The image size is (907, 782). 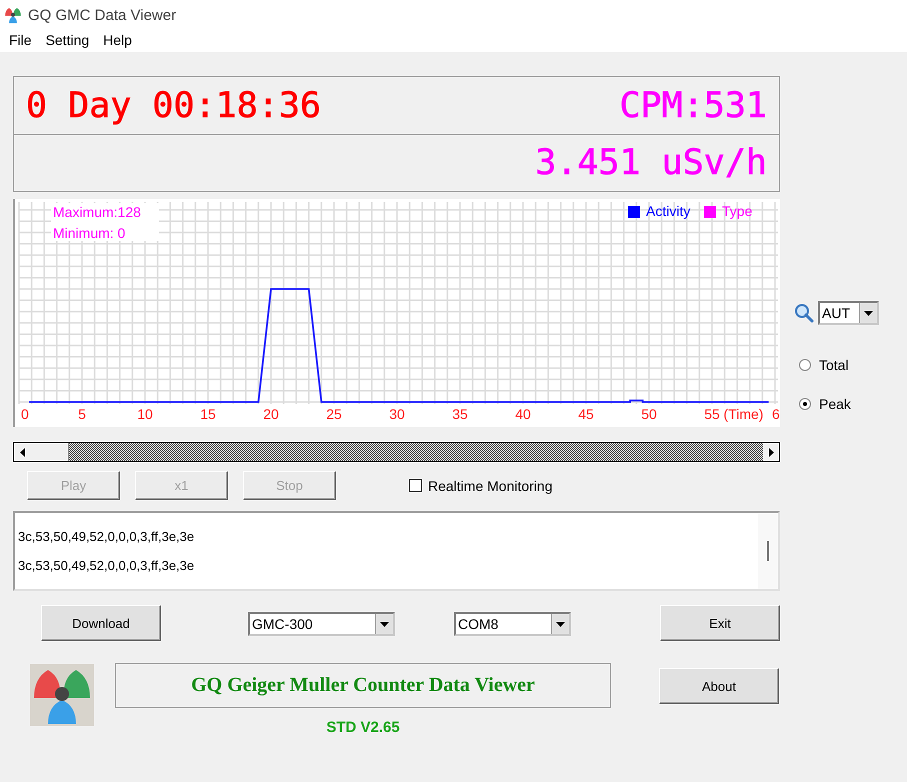 I want to click on zoom-dropdown: AUT, so click(x=848, y=313).